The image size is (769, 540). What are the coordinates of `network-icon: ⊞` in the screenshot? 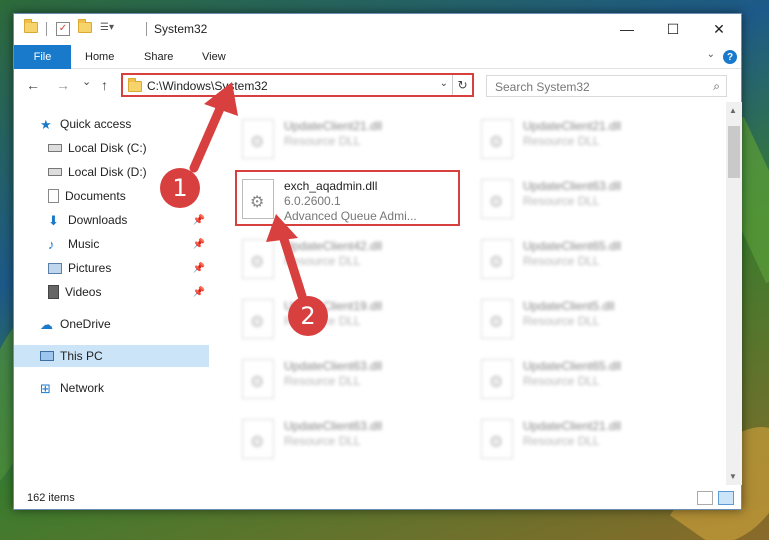 It's located at (45, 388).